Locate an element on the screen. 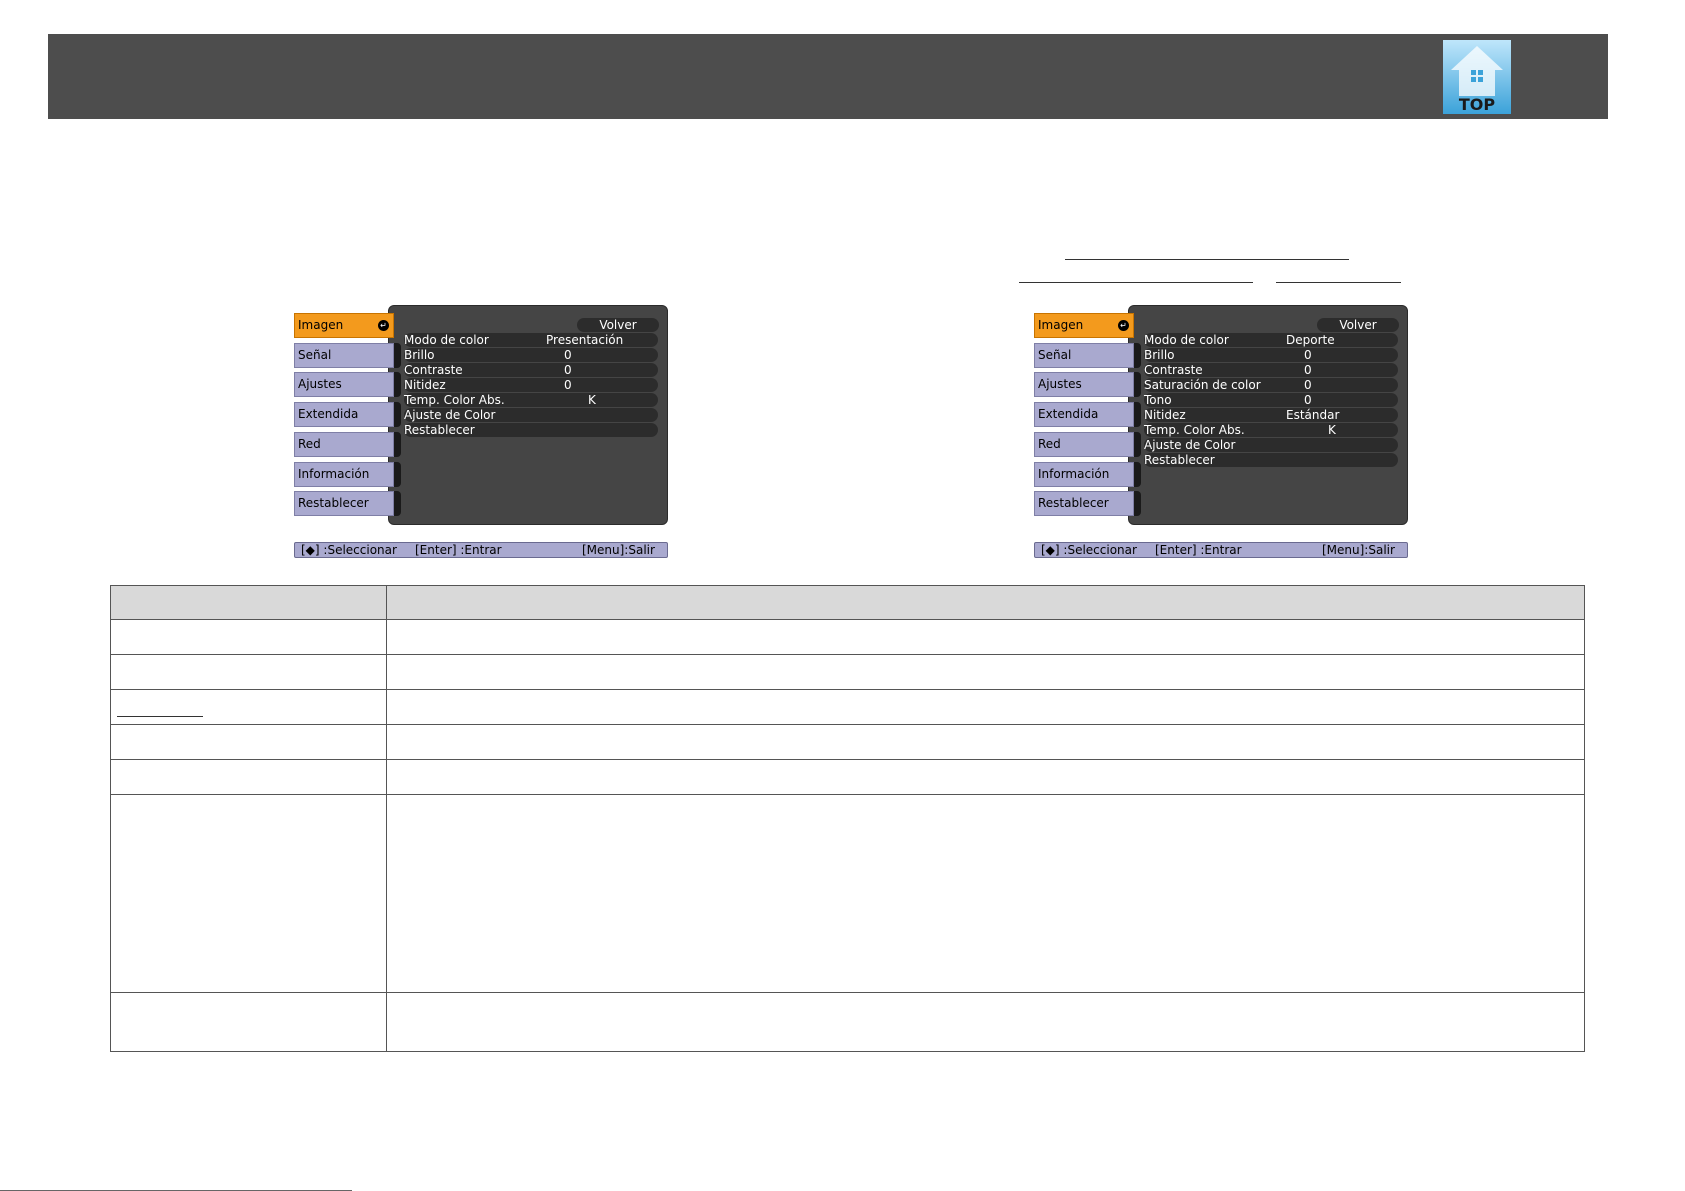 This screenshot has height=1191, width=1685. table-header-row is located at coordinates (847, 602).